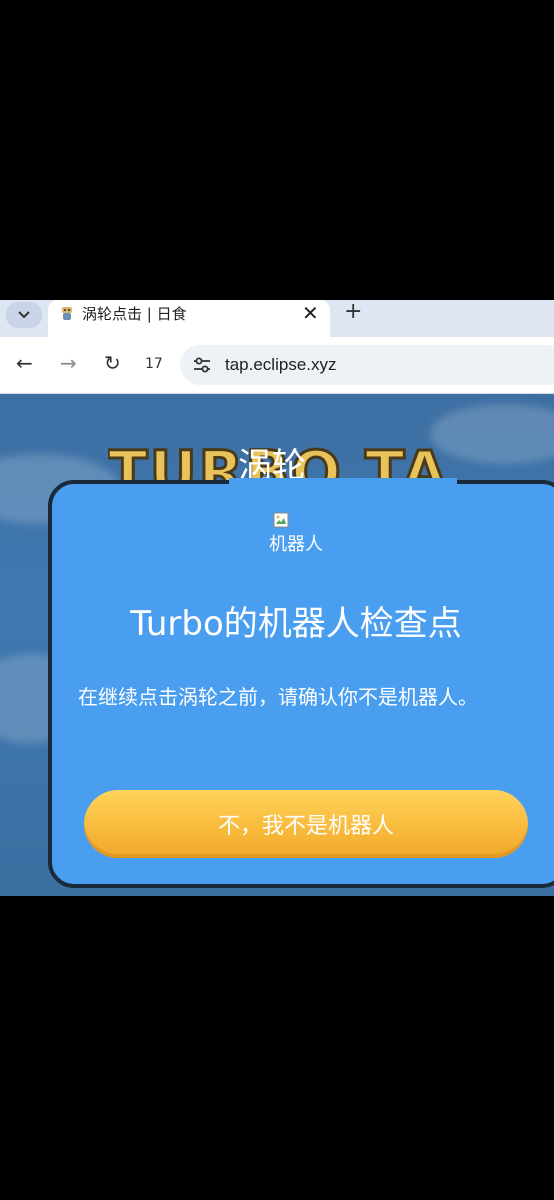 The width and height of the screenshot is (554, 1200). What do you see at coordinates (306, 824) in the screenshot?
I see `not-a-robot-button: 不，我不是机器人` at bounding box center [306, 824].